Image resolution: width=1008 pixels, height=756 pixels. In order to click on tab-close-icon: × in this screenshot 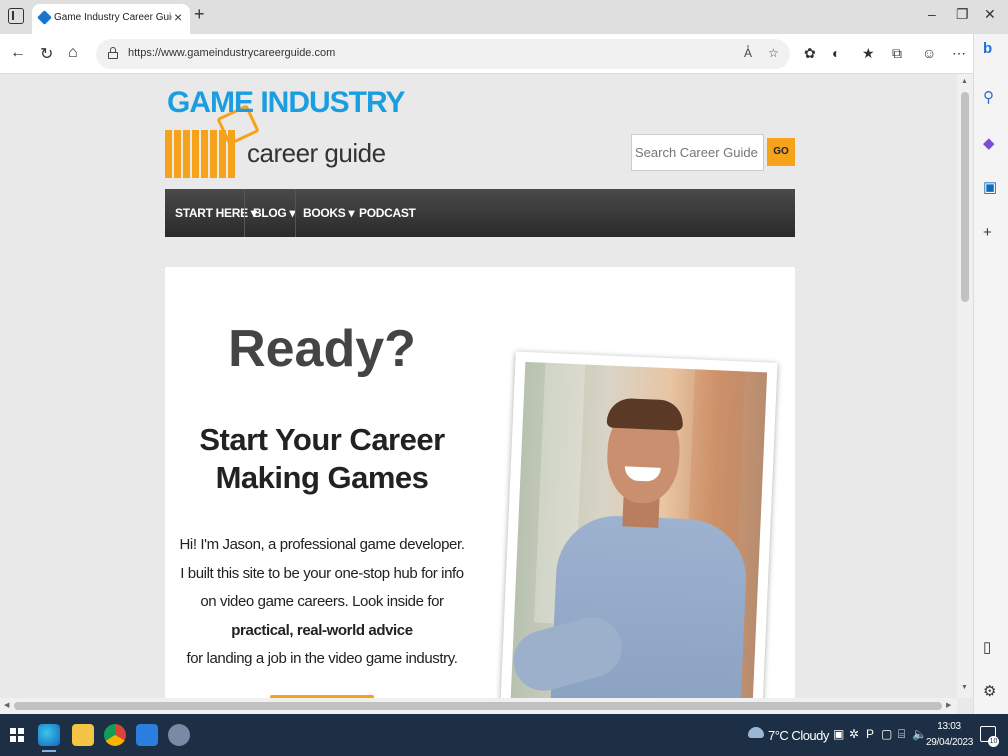, I will do `click(178, 17)`.